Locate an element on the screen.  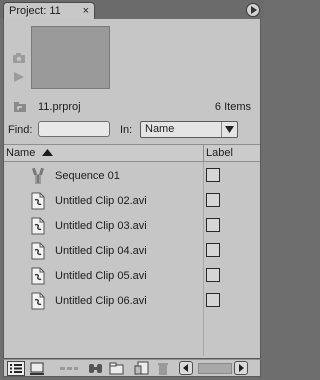
find-label: Find: is located at coordinates (20, 130).